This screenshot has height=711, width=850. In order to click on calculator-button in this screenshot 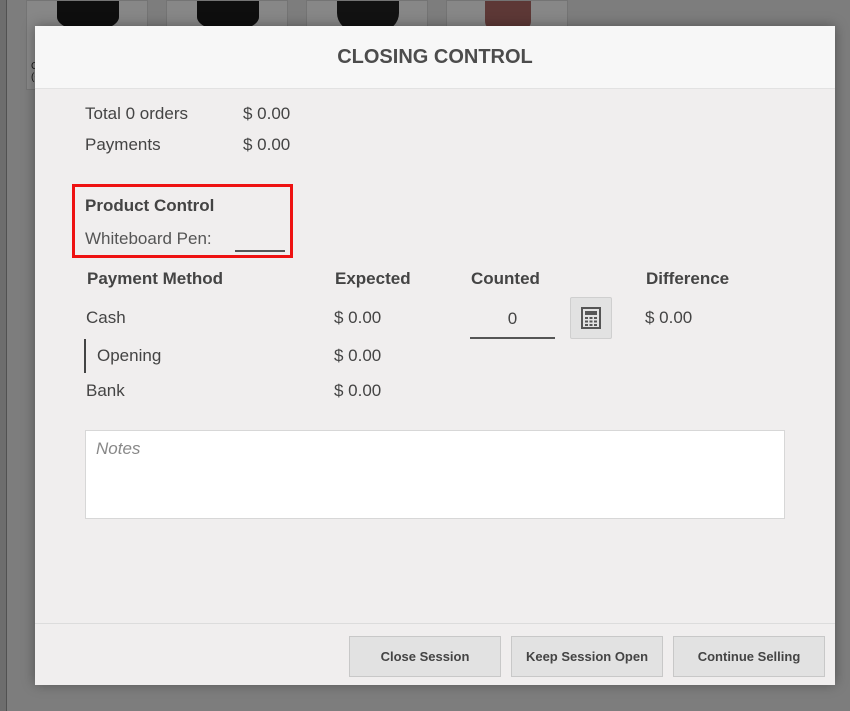, I will do `click(591, 318)`.